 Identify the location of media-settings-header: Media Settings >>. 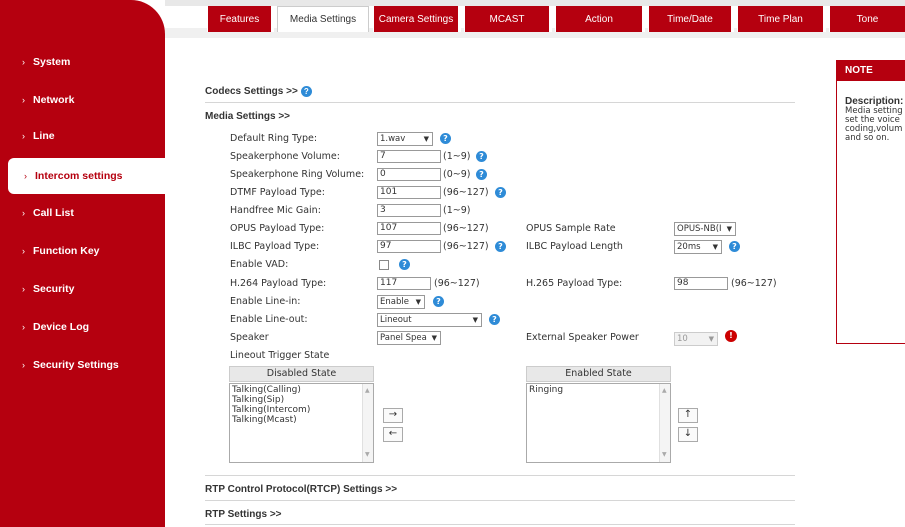
(247, 116).